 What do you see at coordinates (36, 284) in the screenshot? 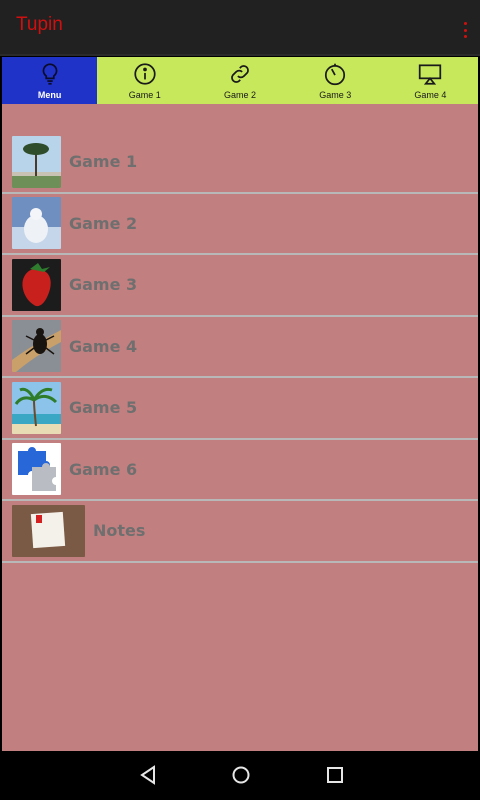
I see `strawberry-thumbnail` at bounding box center [36, 284].